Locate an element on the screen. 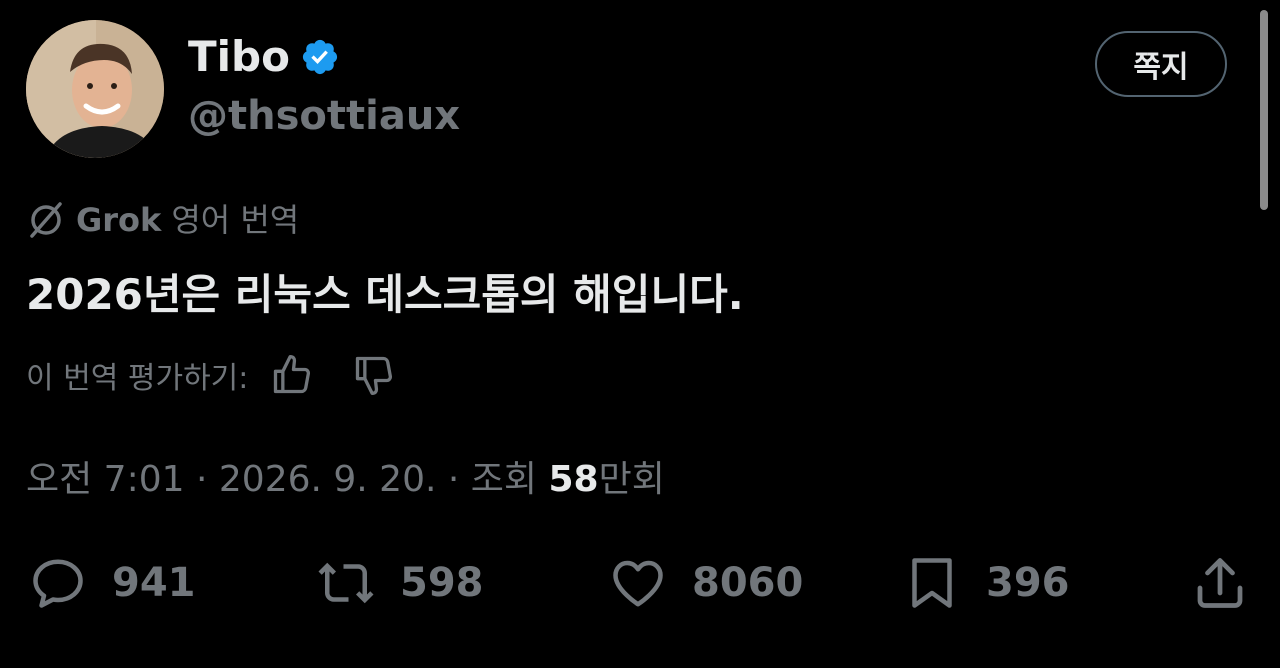 This screenshot has height=668, width=1280. grok-translation-header: Grok 영어 번역 is located at coordinates (162, 220).